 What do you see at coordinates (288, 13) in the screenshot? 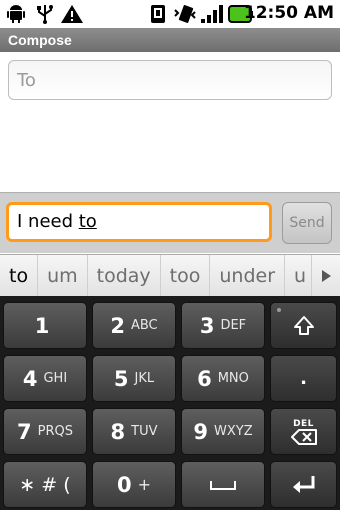
I see `clock: 12:50 AM` at bounding box center [288, 13].